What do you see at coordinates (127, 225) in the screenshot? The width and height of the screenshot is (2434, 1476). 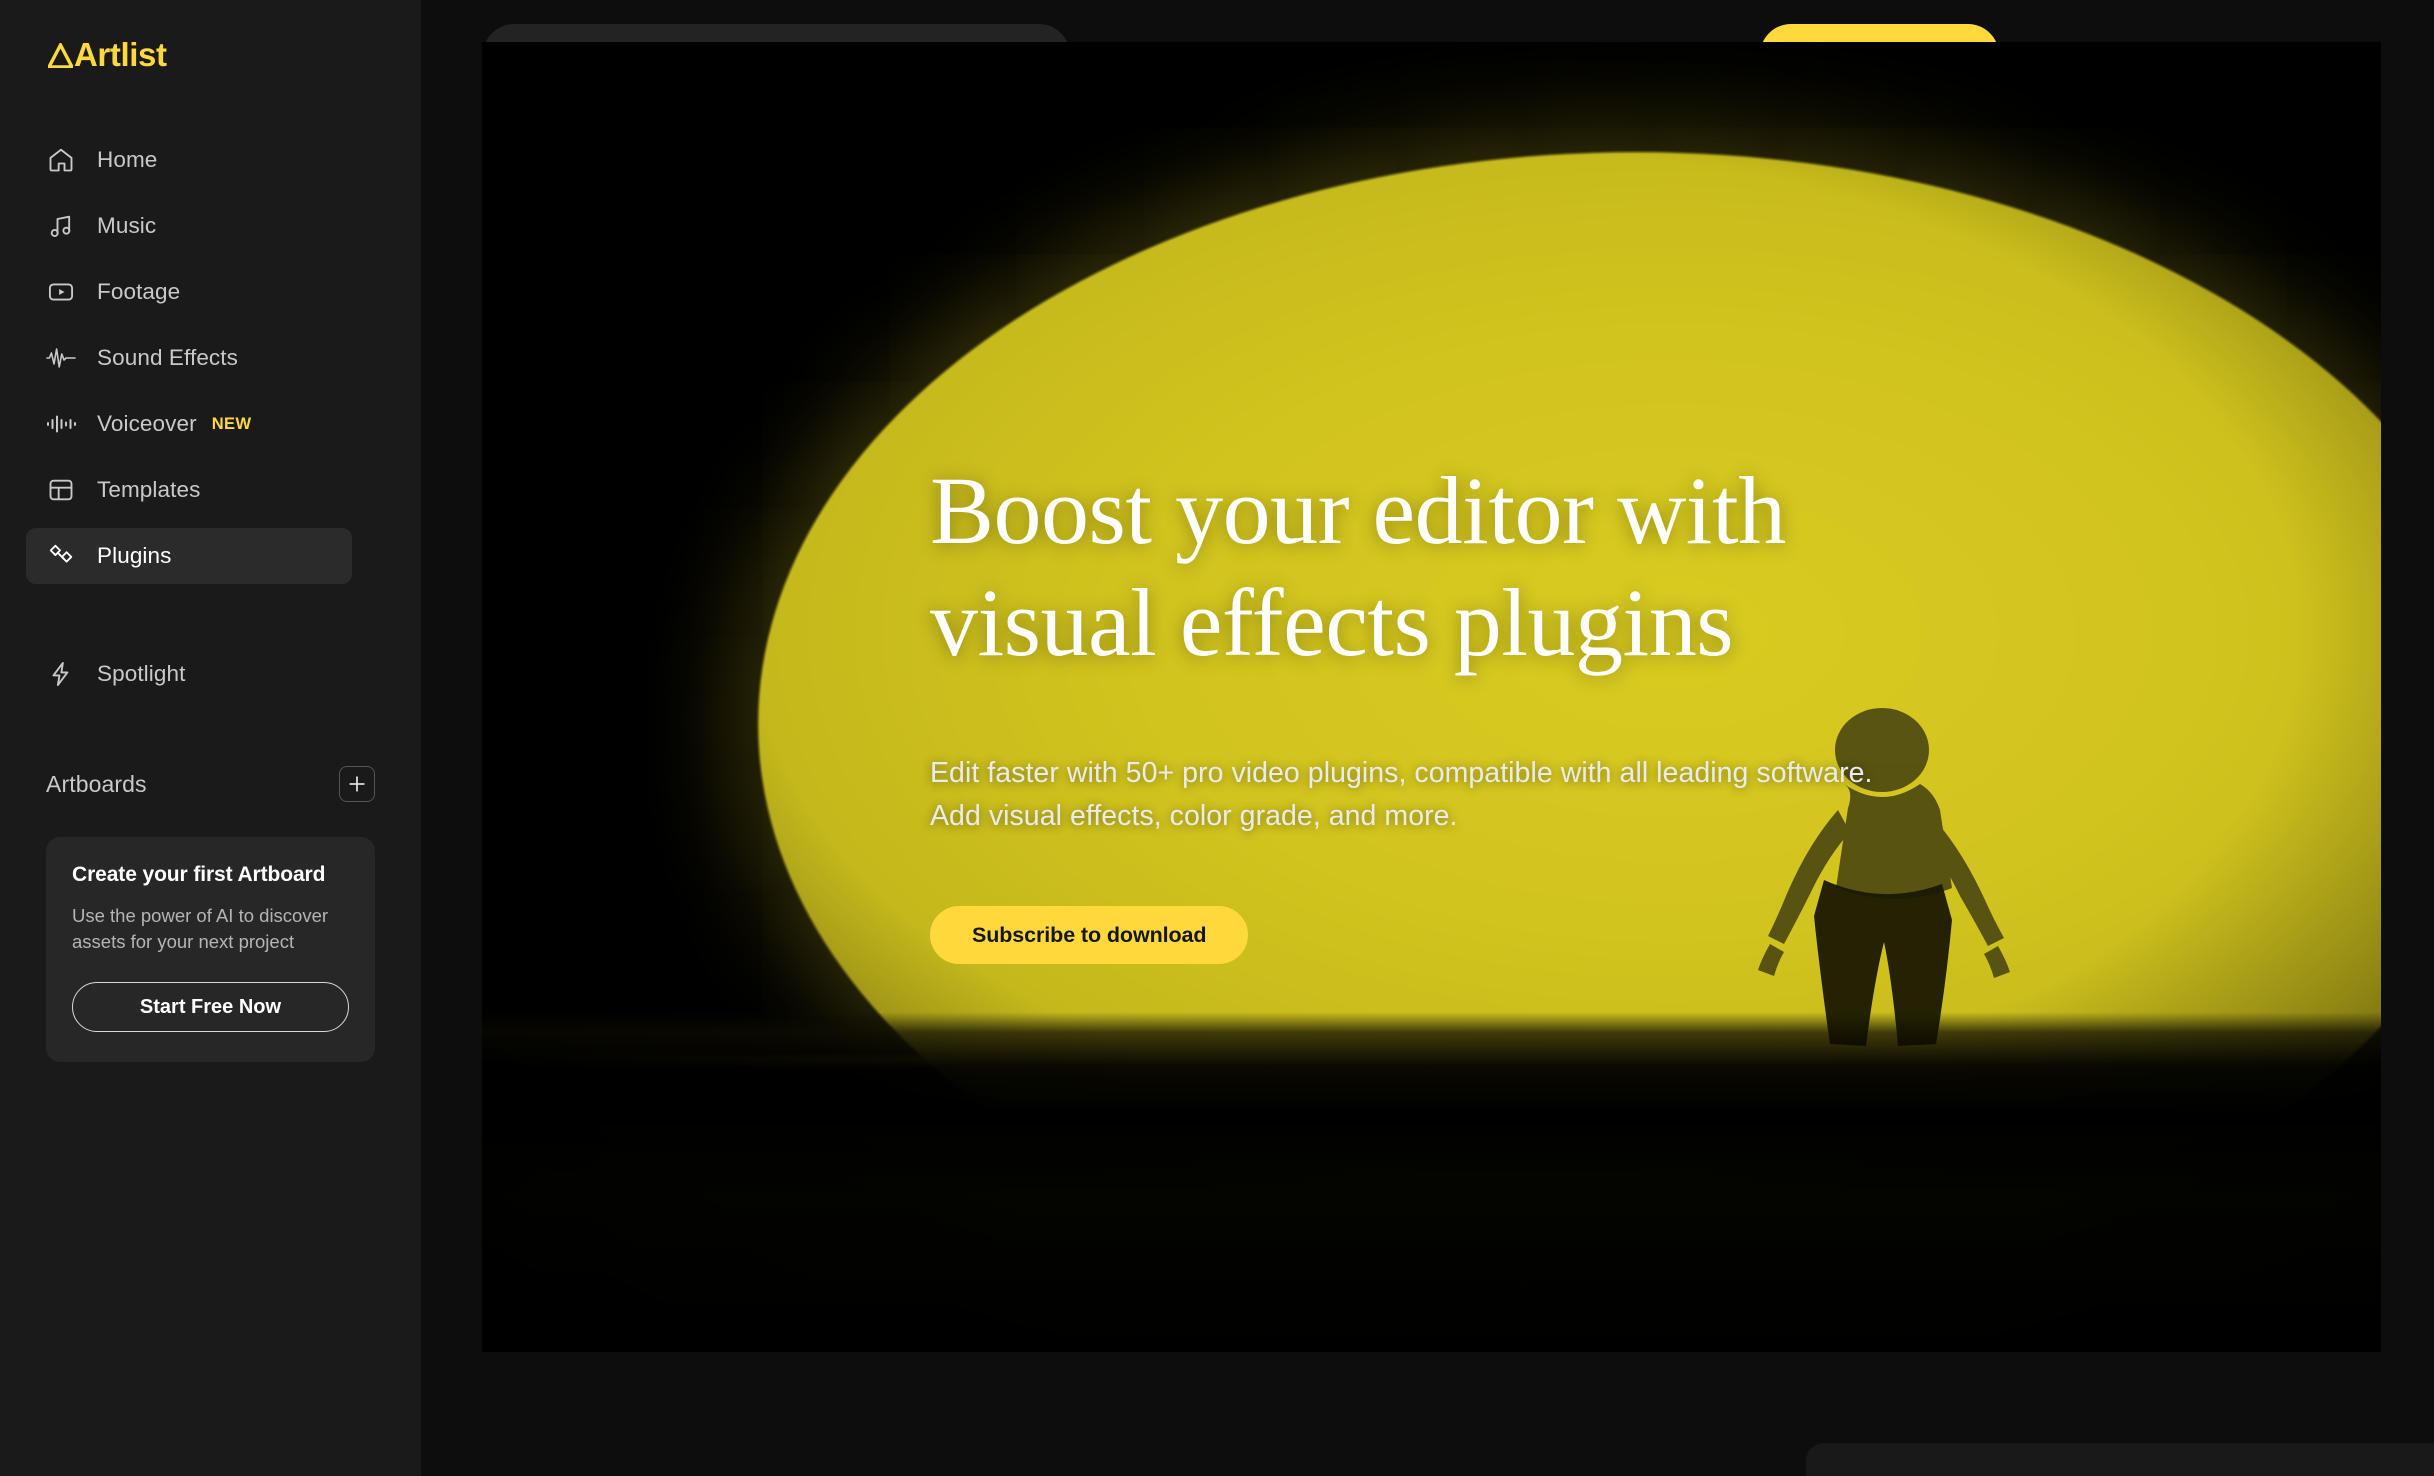 I see `sidebar-item-label: Music` at bounding box center [127, 225].